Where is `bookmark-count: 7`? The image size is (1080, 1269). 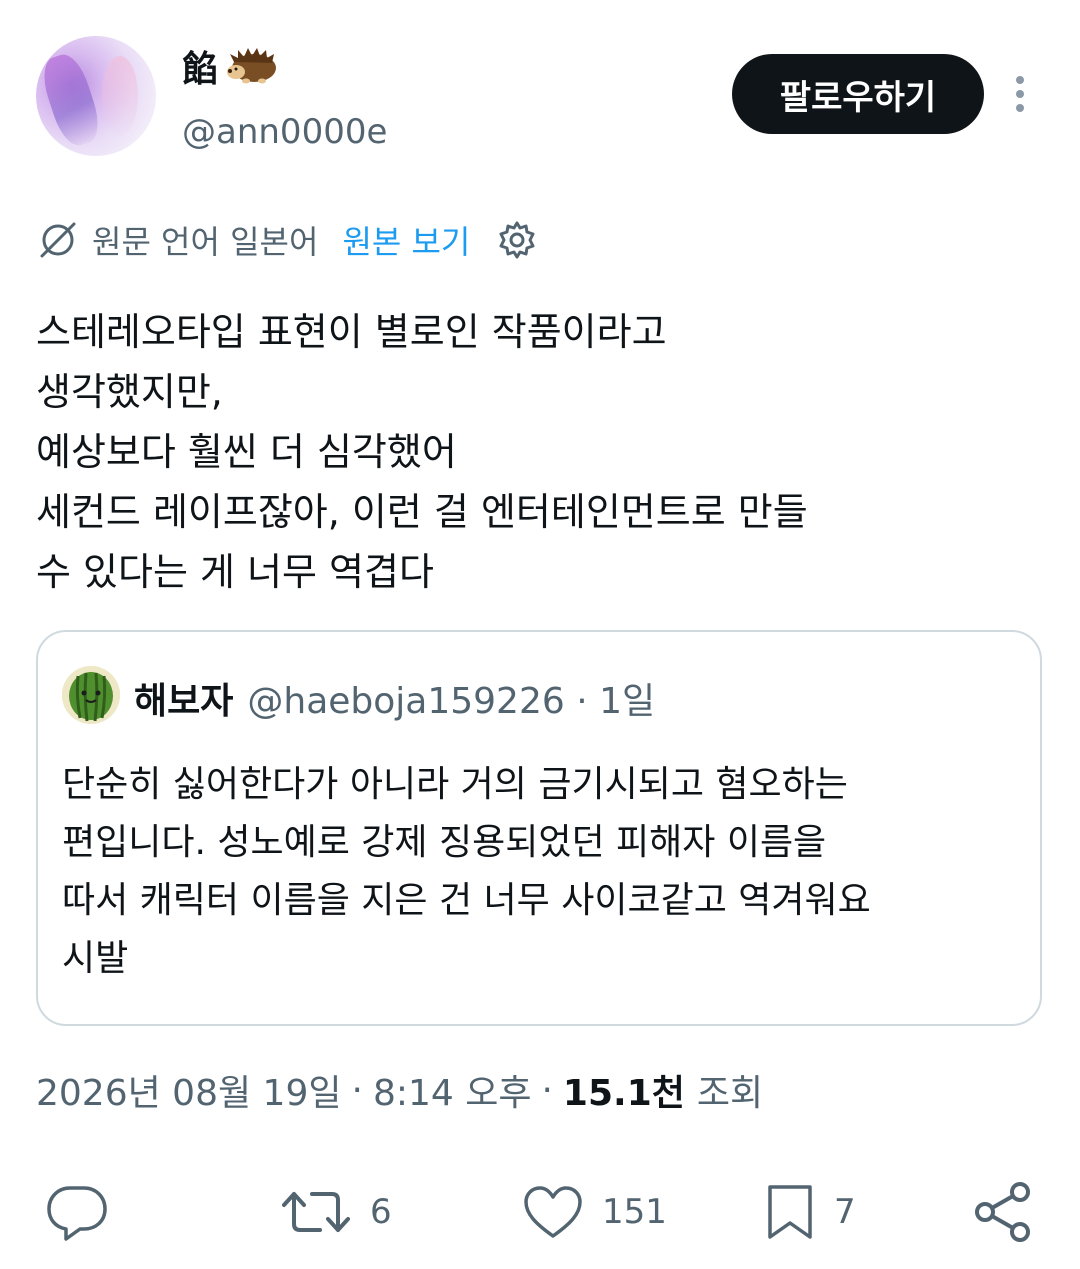 bookmark-count: 7 is located at coordinates (845, 1212).